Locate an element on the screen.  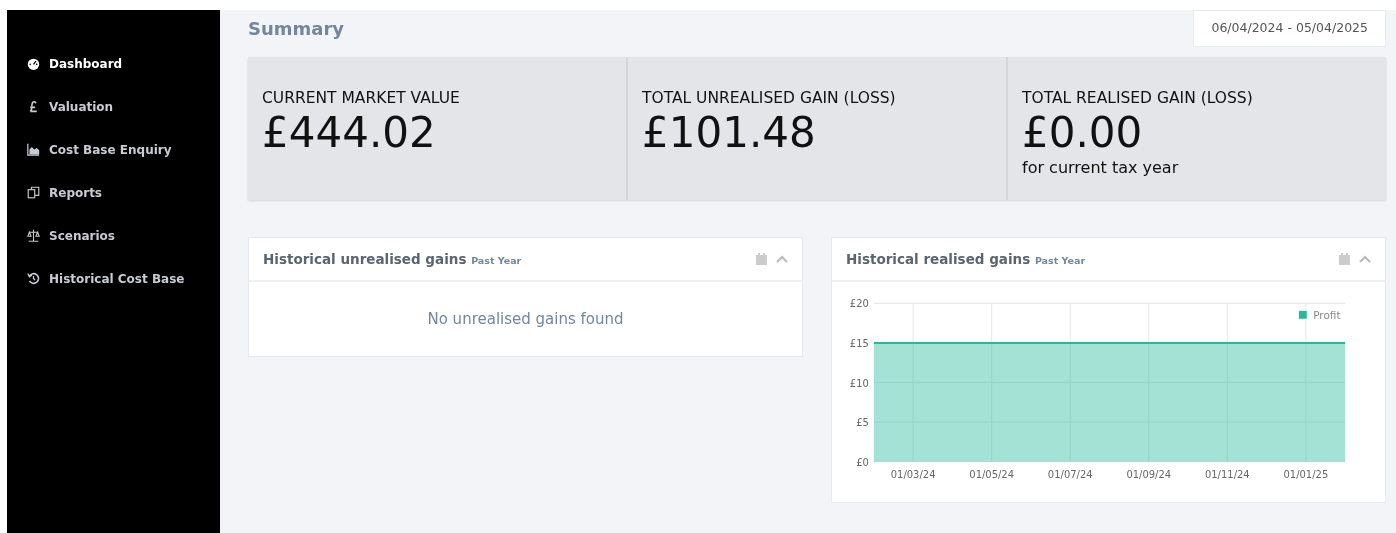
panel-title: Historical unrealised gains Past Year is located at coordinates (392, 259).